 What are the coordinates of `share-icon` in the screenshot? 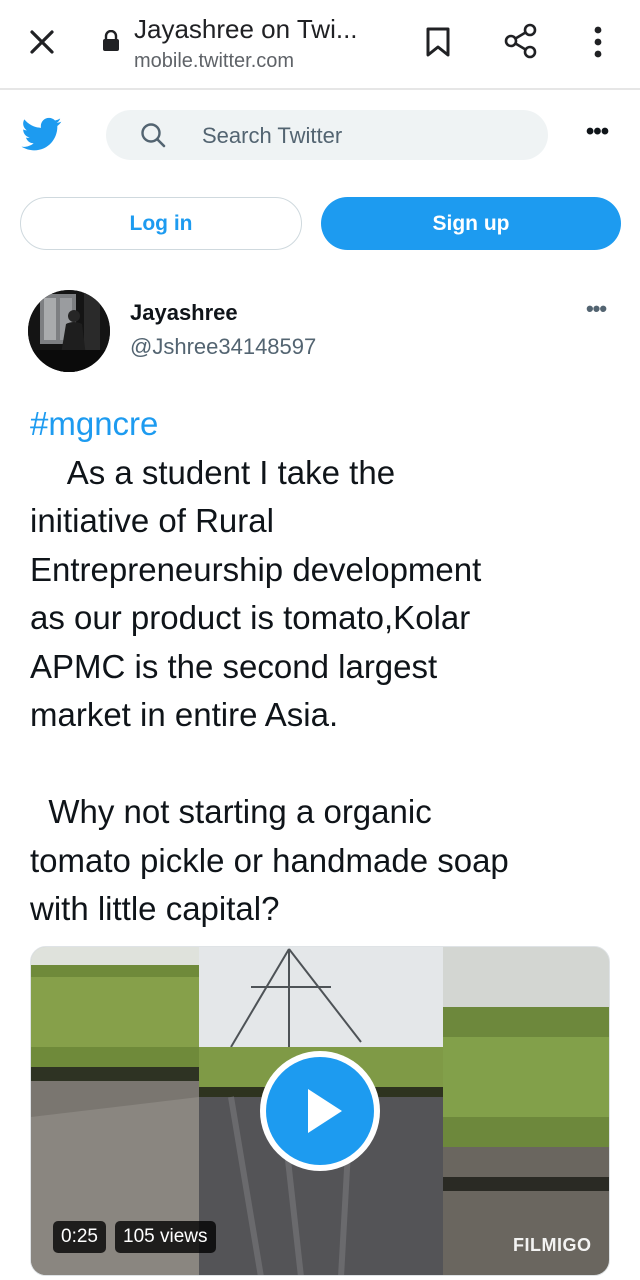 It's located at (521, 41).